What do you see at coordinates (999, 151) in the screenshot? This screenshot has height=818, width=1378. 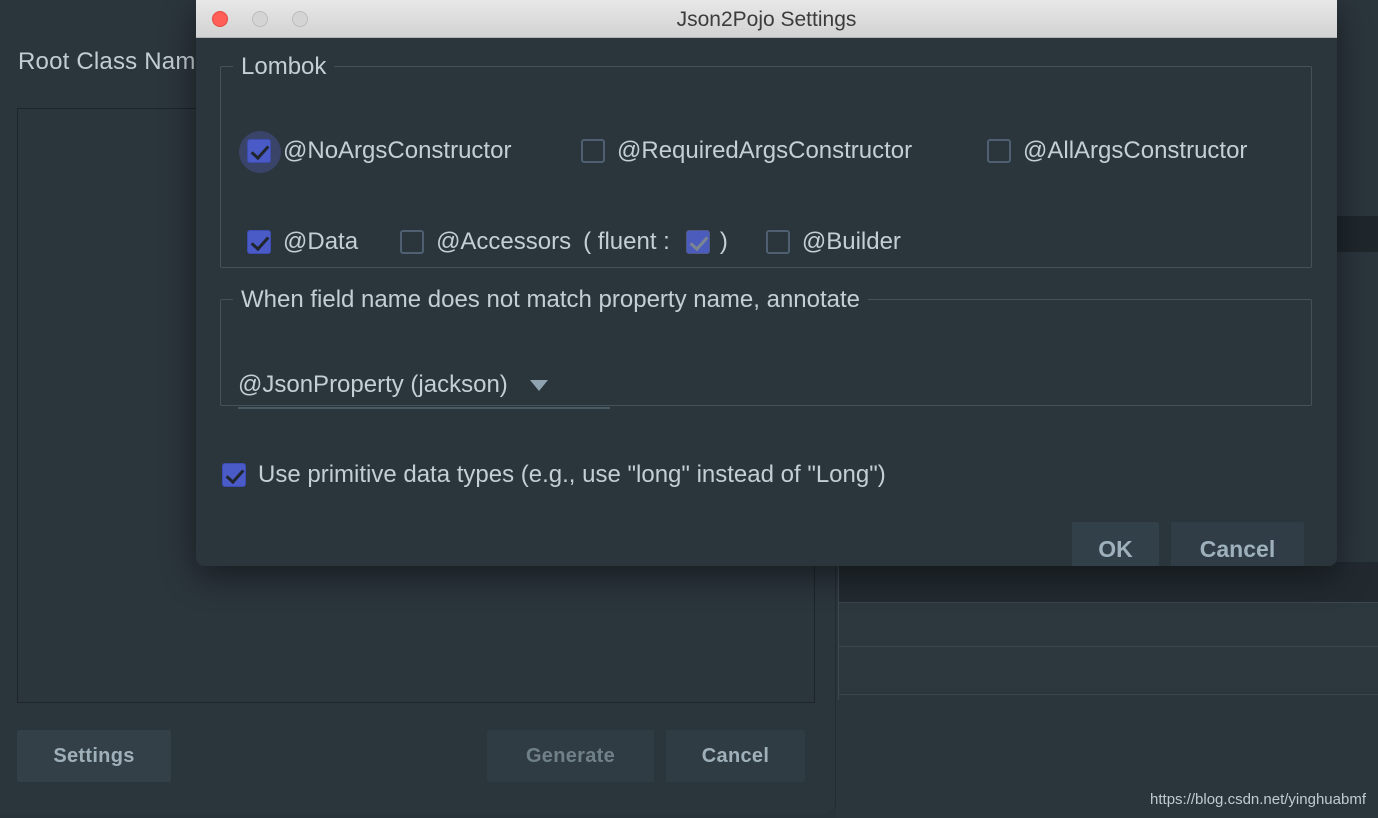 I see `checkbox-box-allargsconstructor` at bounding box center [999, 151].